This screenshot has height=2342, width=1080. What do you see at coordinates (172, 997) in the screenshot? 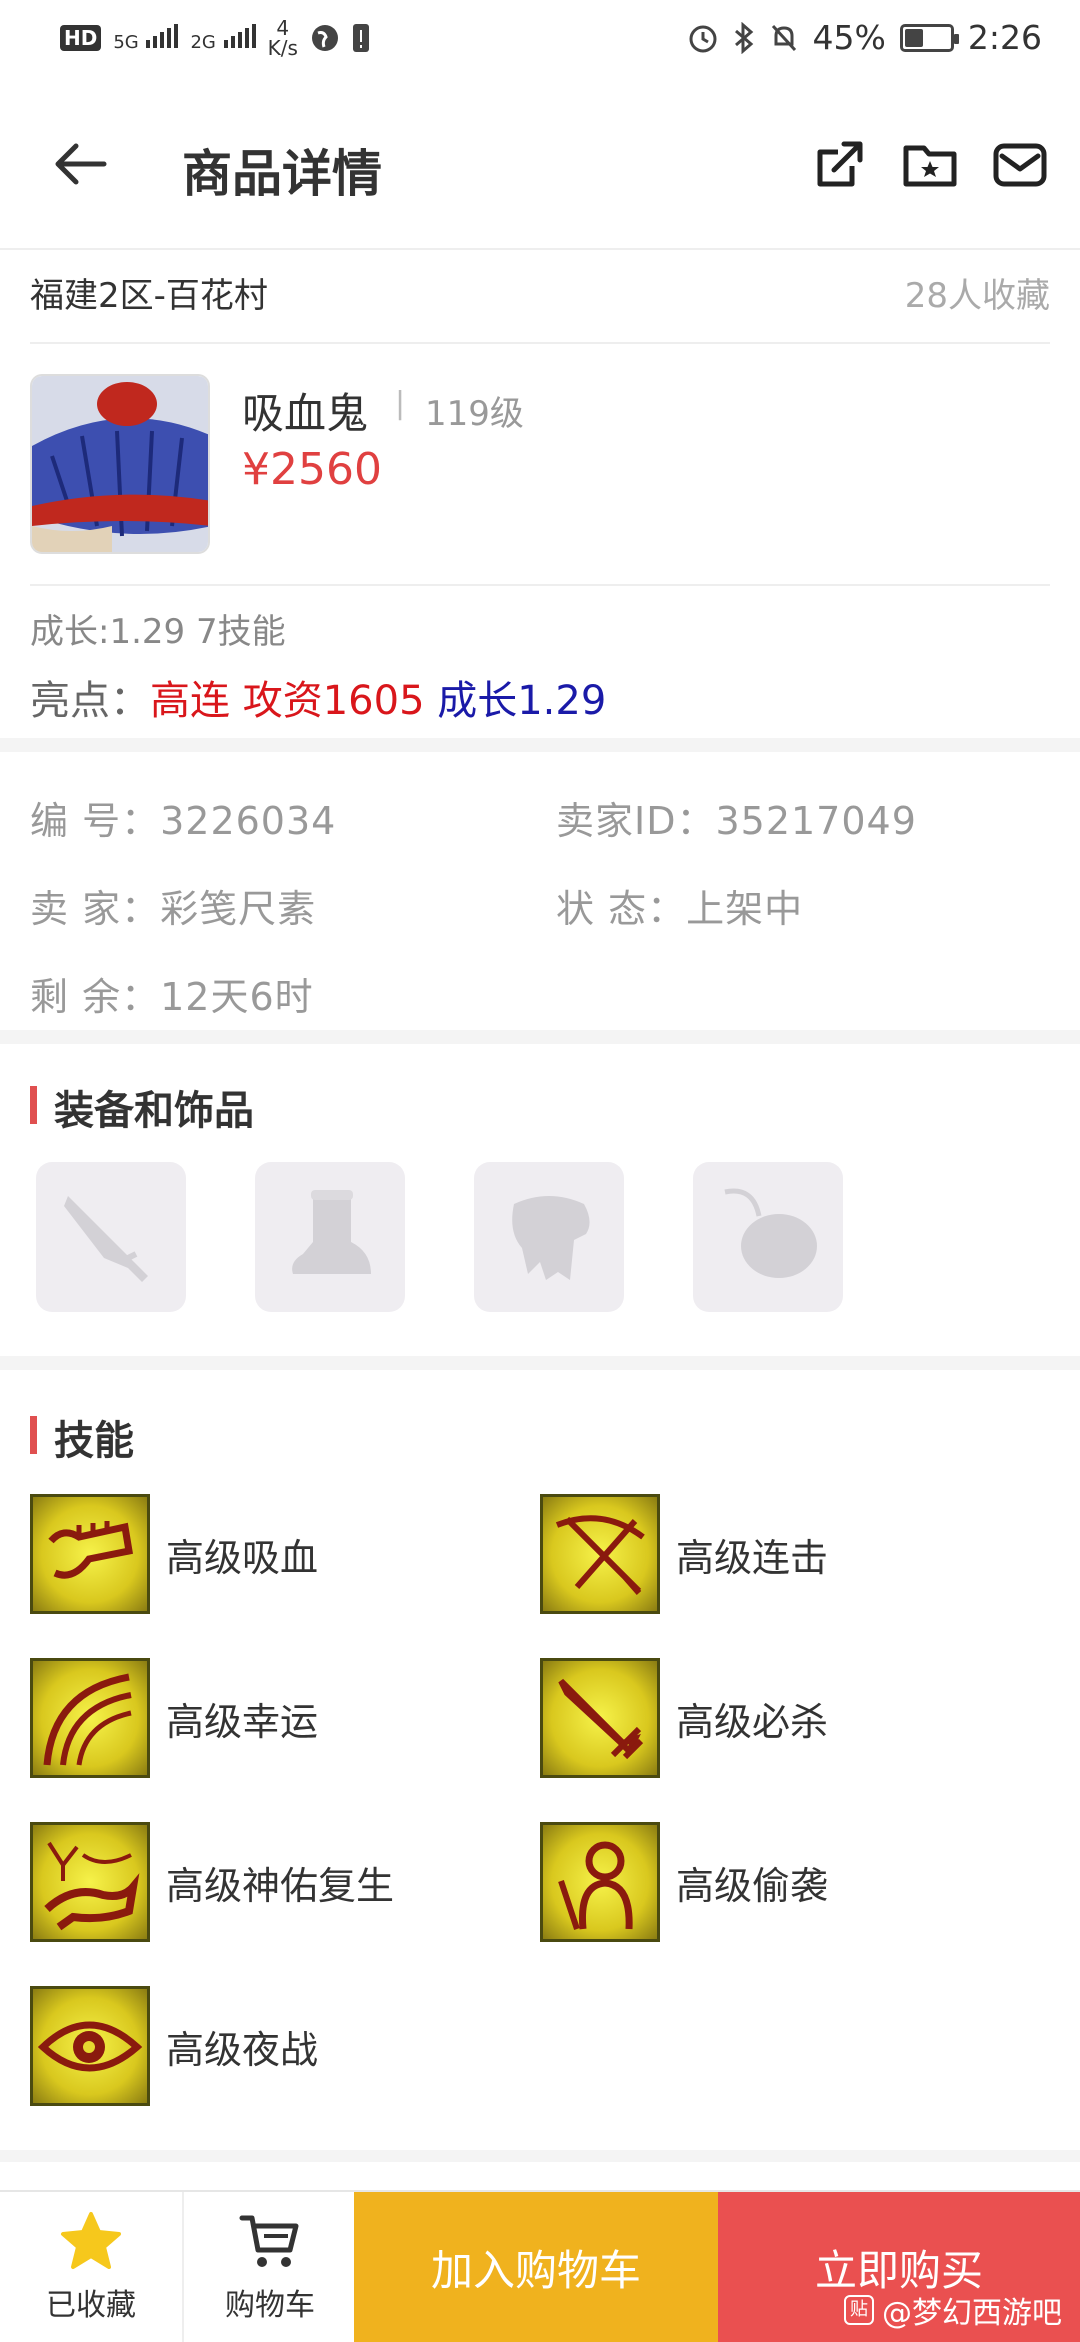
I see `time-remaining: 剩 余：12天6时` at bounding box center [172, 997].